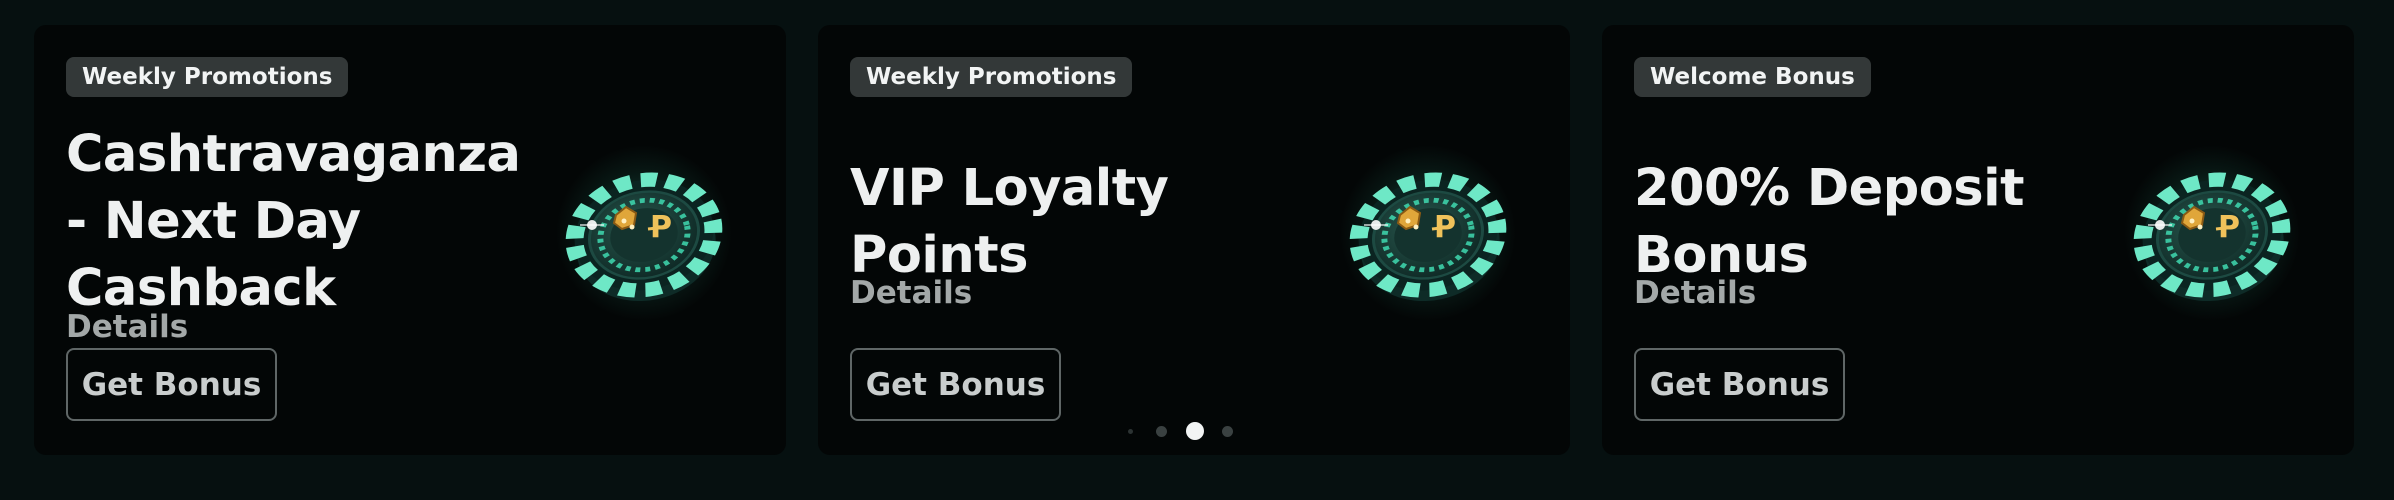  What do you see at coordinates (293, 221) in the screenshot?
I see `promo-title: Cashtravaganza - Next Day Cashback` at bounding box center [293, 221].